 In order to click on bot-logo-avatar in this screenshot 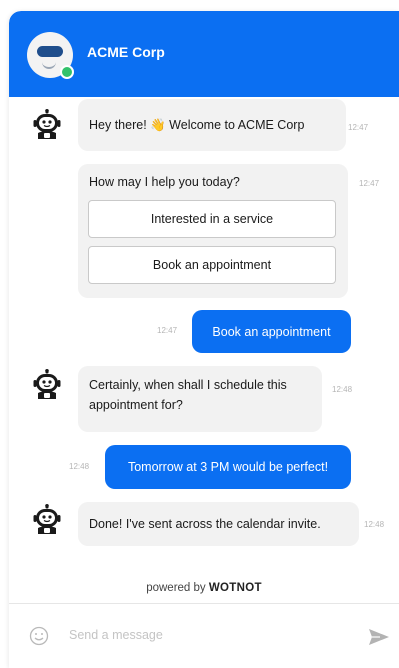, I will do `click(50, 55)`.